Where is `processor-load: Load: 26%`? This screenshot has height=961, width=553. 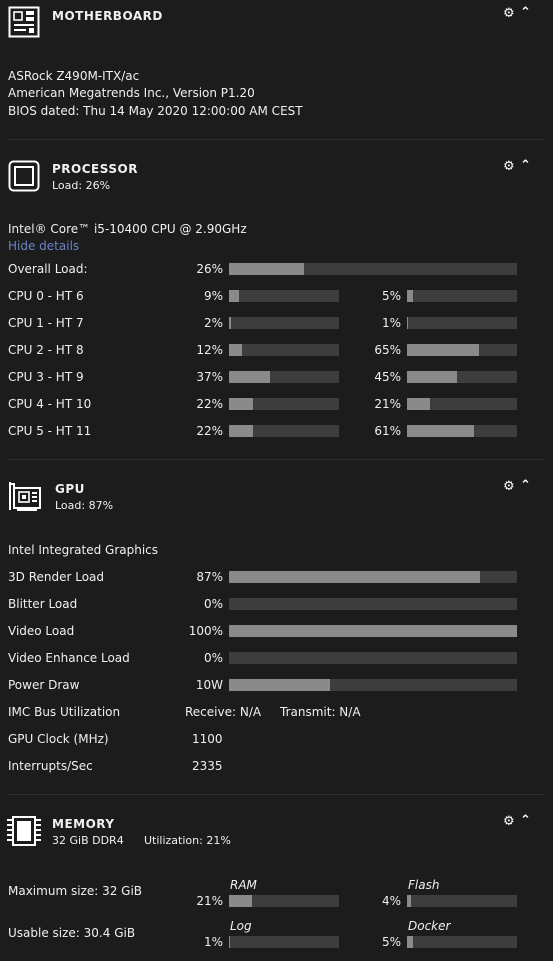 processor-load: Load: 26% is located at coordinates (81, 185).